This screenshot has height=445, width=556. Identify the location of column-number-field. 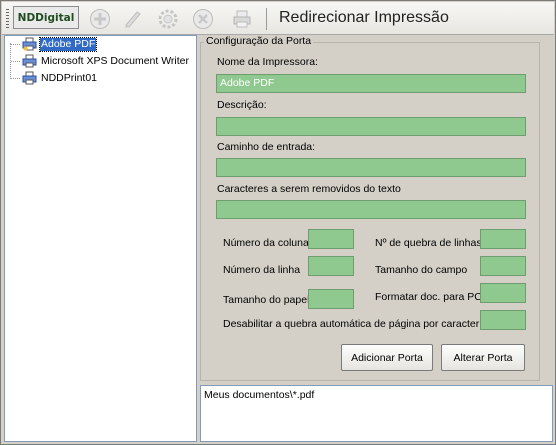
(331, 239).